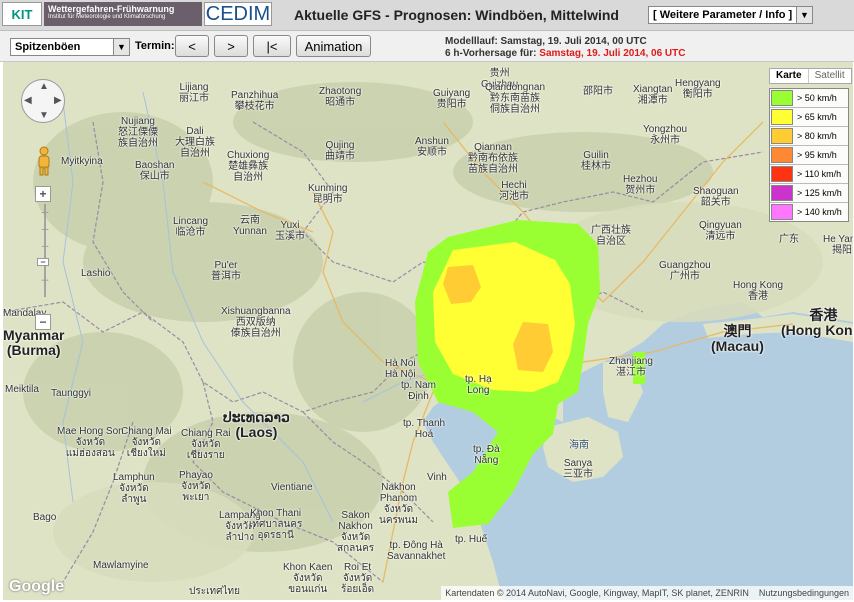 The height and width of the screenshot is (602, 854). Describe the element at coordinates (819, 174) in the screenshot. I see `legend-label: > 110 km/h` at that location.